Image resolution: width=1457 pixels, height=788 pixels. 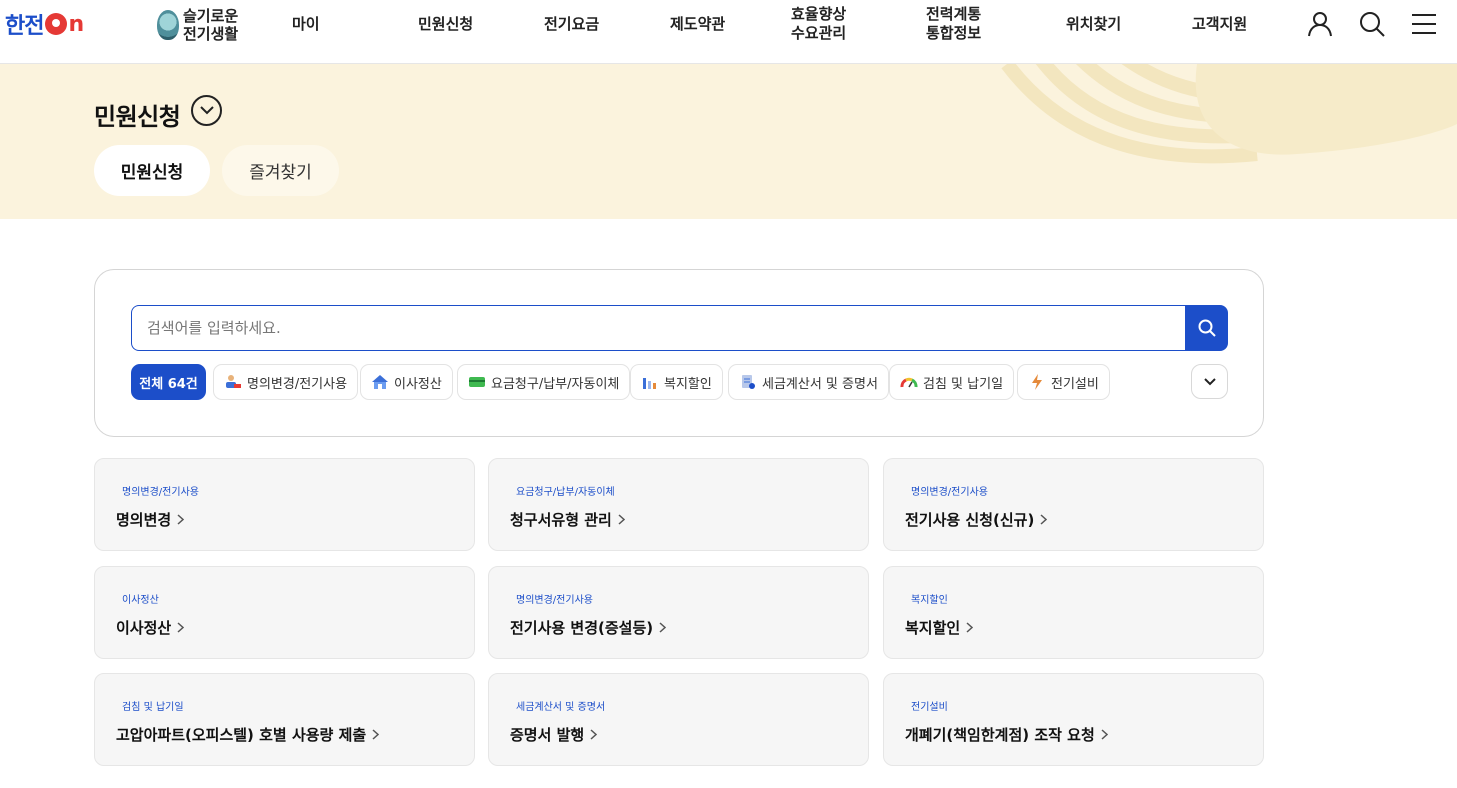 I want to click on filter-label: 세금계산서 및 증명서, so click(x=820, y=384).